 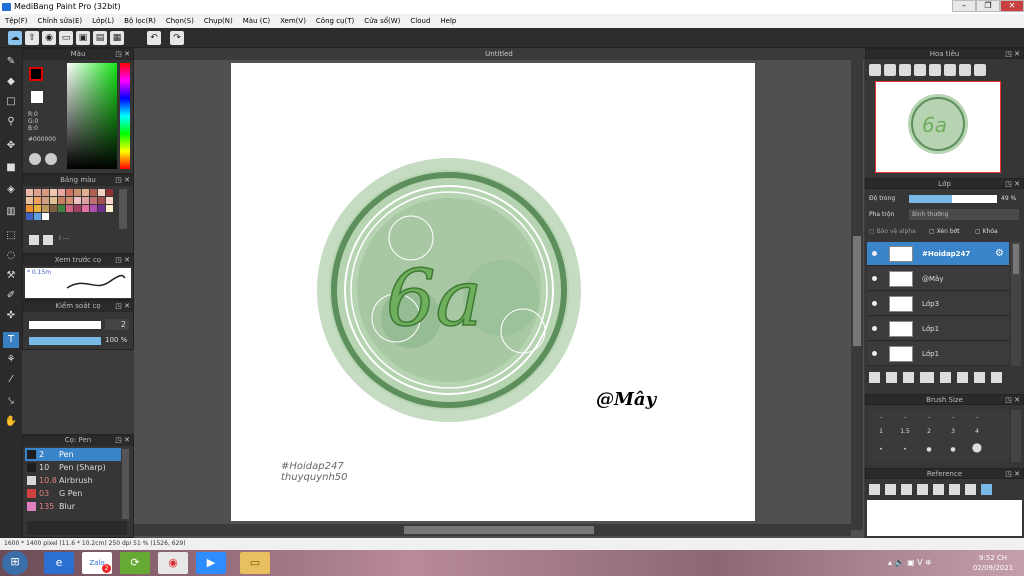 I want to click on brush-item: 2 Pen, so click(x=73, y=454).